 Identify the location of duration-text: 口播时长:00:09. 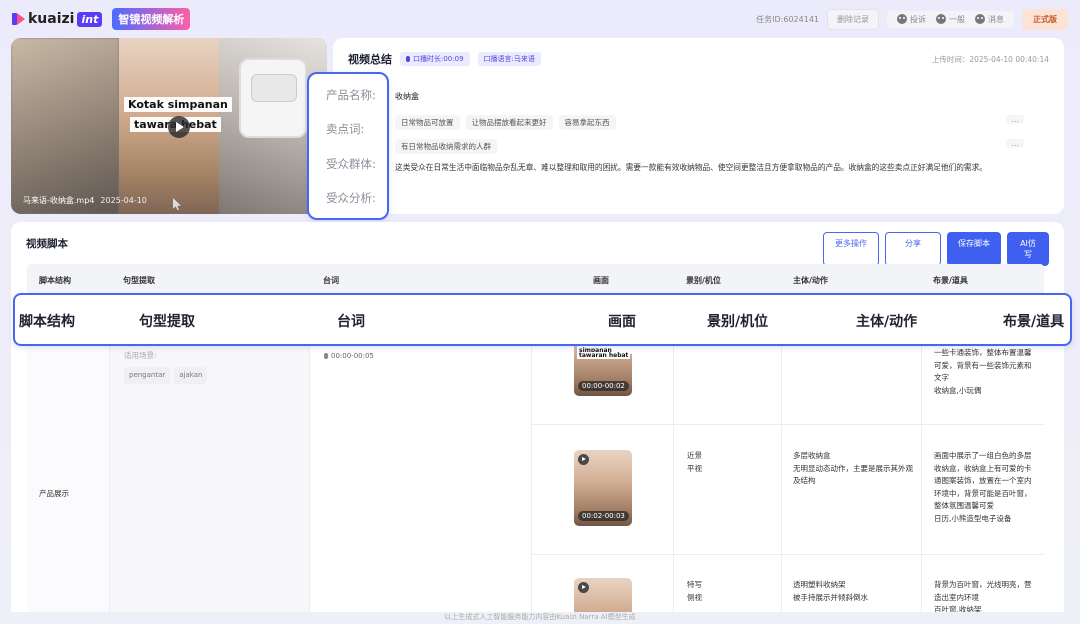
(438, 59).